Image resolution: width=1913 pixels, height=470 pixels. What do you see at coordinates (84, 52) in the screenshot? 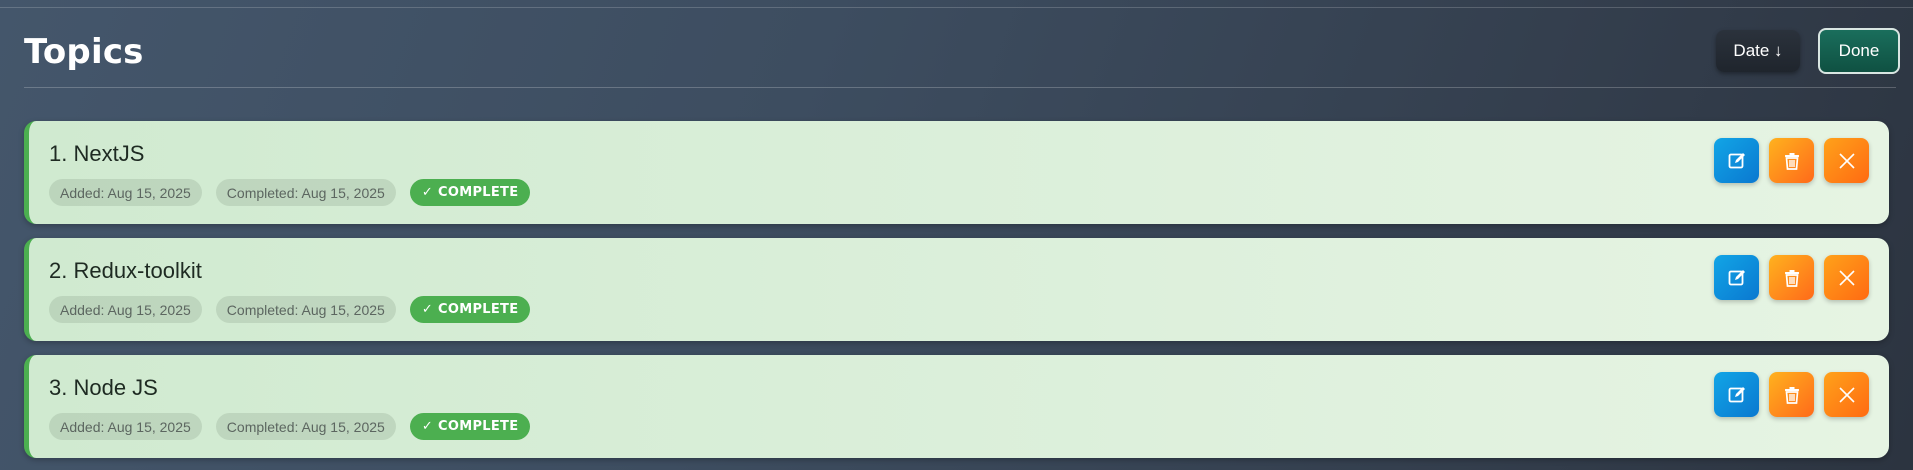
I see `page-title: Topics` at bounding box center [84, 52].